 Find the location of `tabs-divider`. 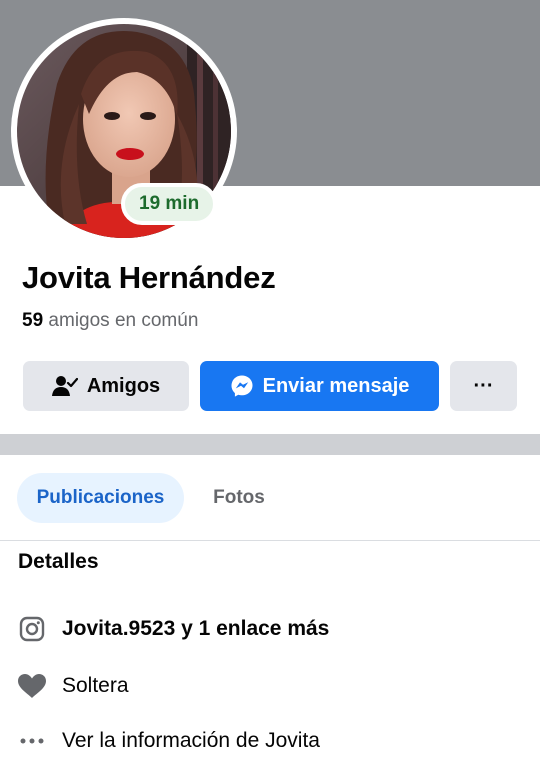

tabs-divider is located at coordinates (270, 540).